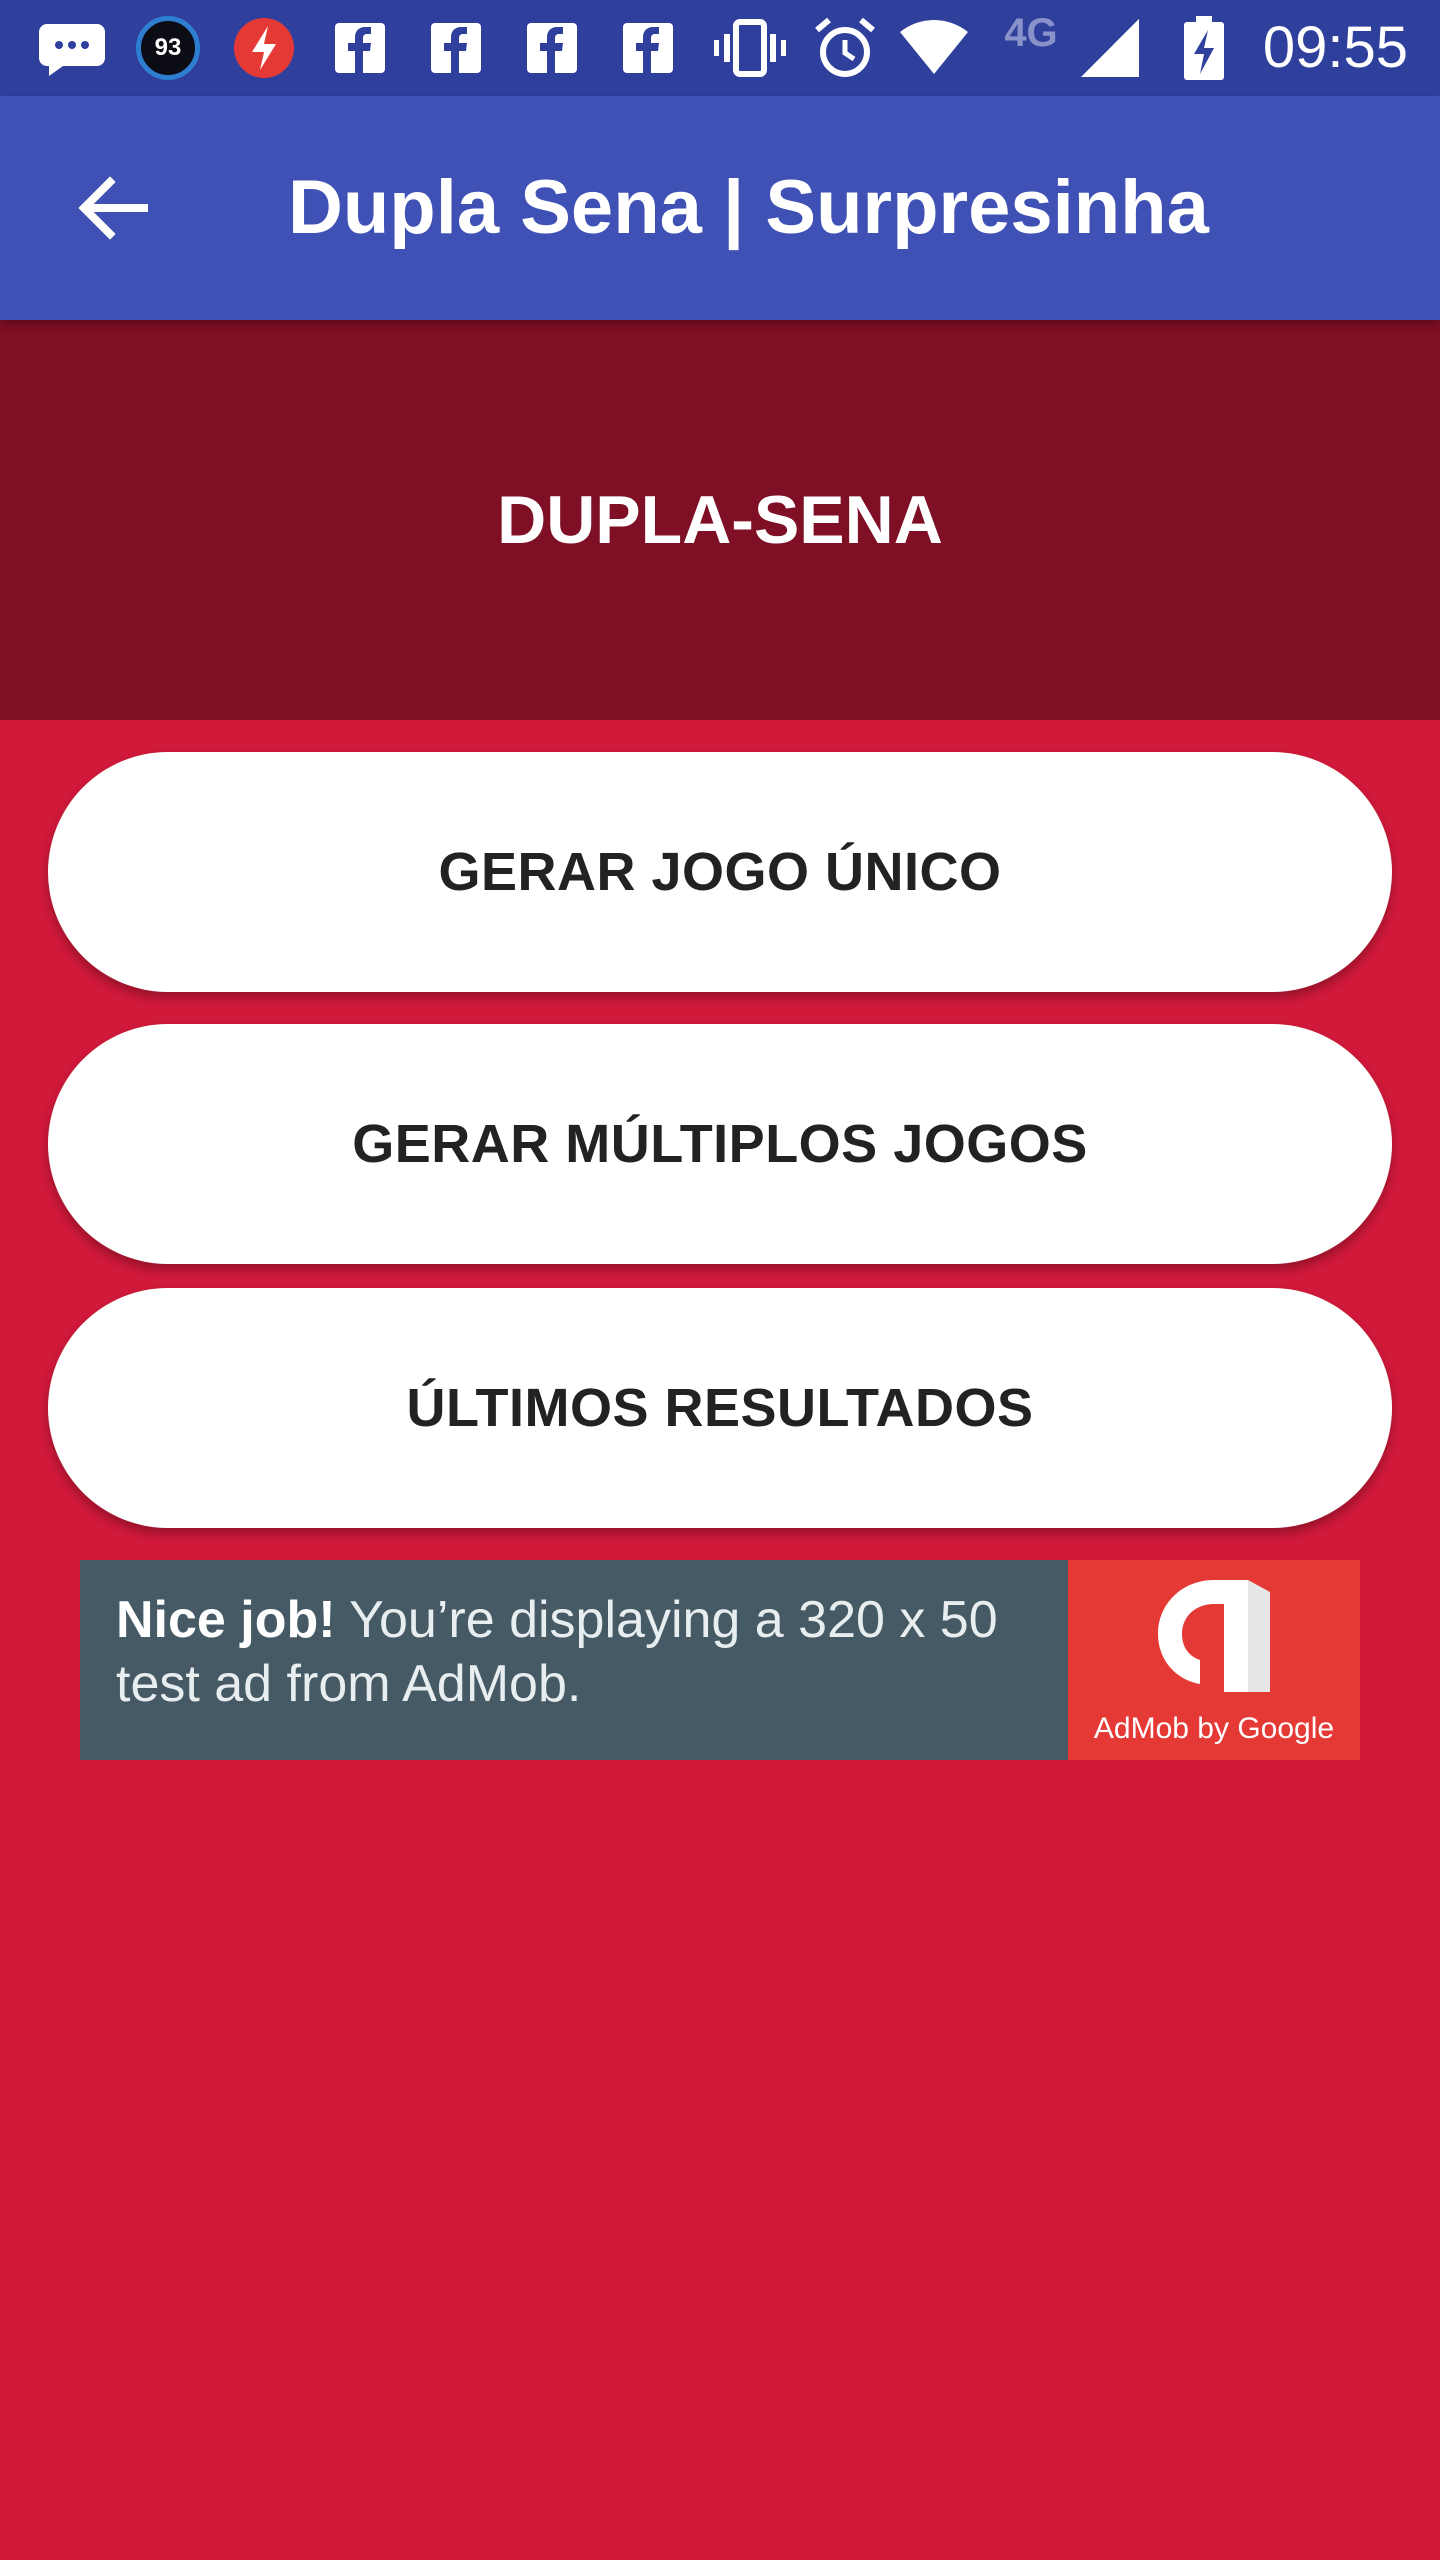 The width and height of the screenshot is (1440, 2560). What do you see at coordinates (934, 48) in the screenshot?
I see `wifi-icon` at bounding box center [934, 48].